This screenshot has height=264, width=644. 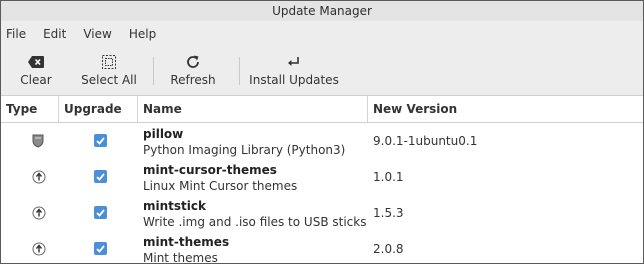 I want to click on refresh-button: Refresh, so click(x=193, y=71).